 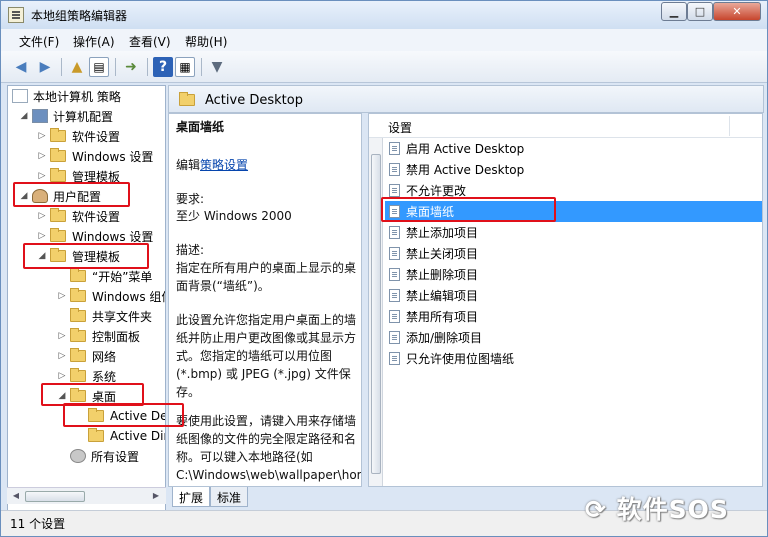 What do you see at coordinates (119, 436) in the screenshot?
I see `tree-item-active-directory: Active Directory` at bounding box center [119, 436].